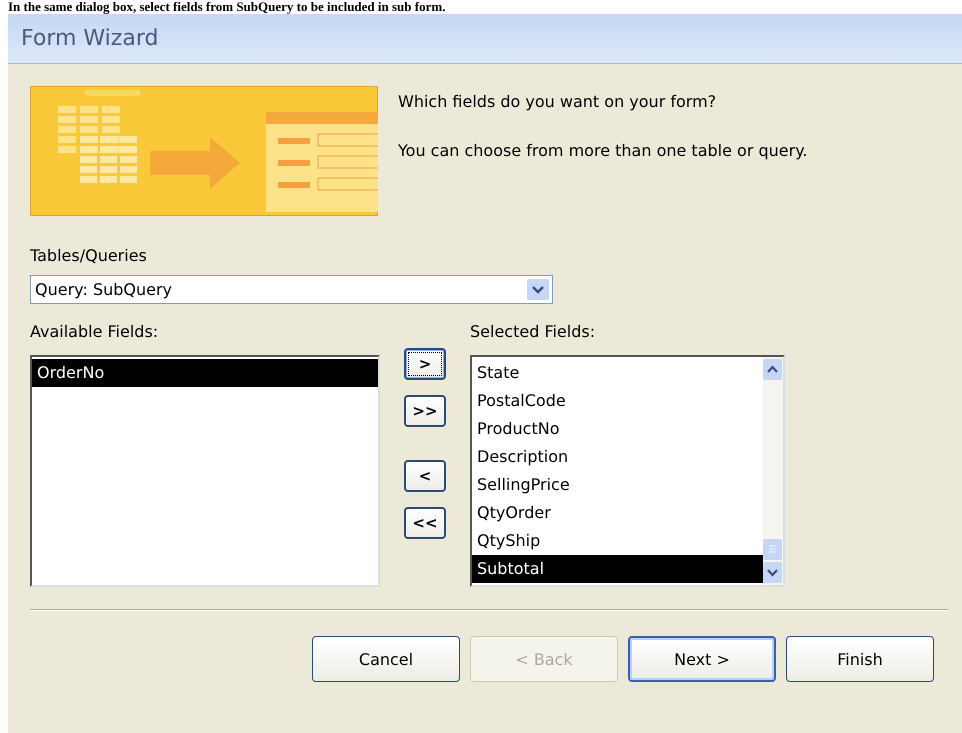 The width and height of the screenshot is (962, 733). I want to click on wizard-button: Finish, so click(860, 659).